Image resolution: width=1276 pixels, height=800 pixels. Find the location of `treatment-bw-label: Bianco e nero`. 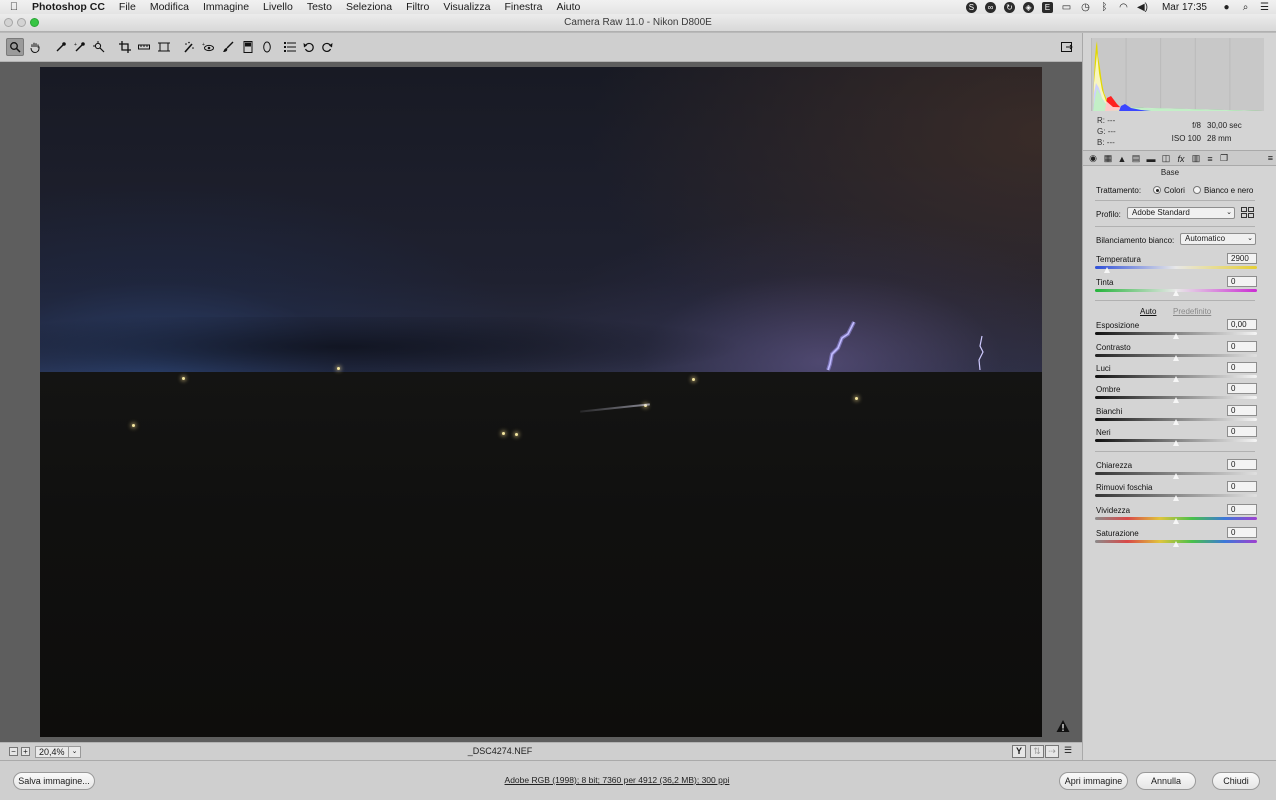

treatment-bw-label: Bianco e nero is located at coordinates (1228, 190).